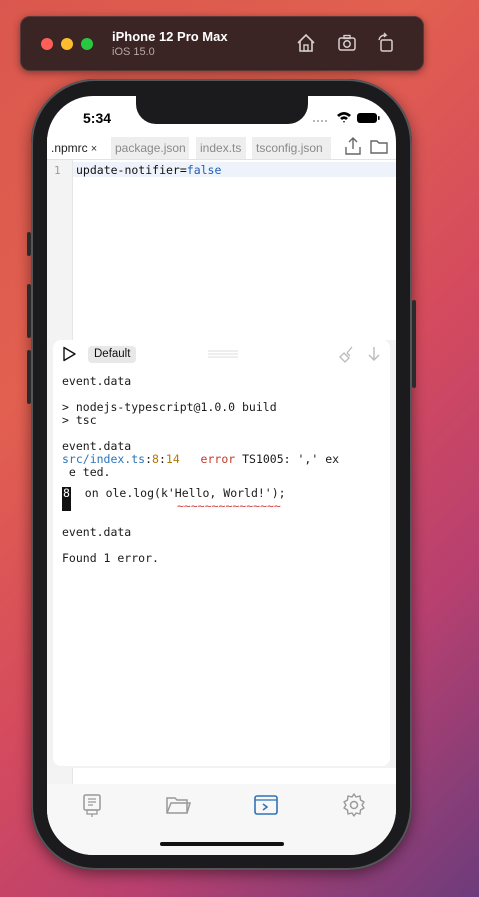 The image size is (479, 897). I want to click on code-line: update-notifier=false, so click(148, 170).